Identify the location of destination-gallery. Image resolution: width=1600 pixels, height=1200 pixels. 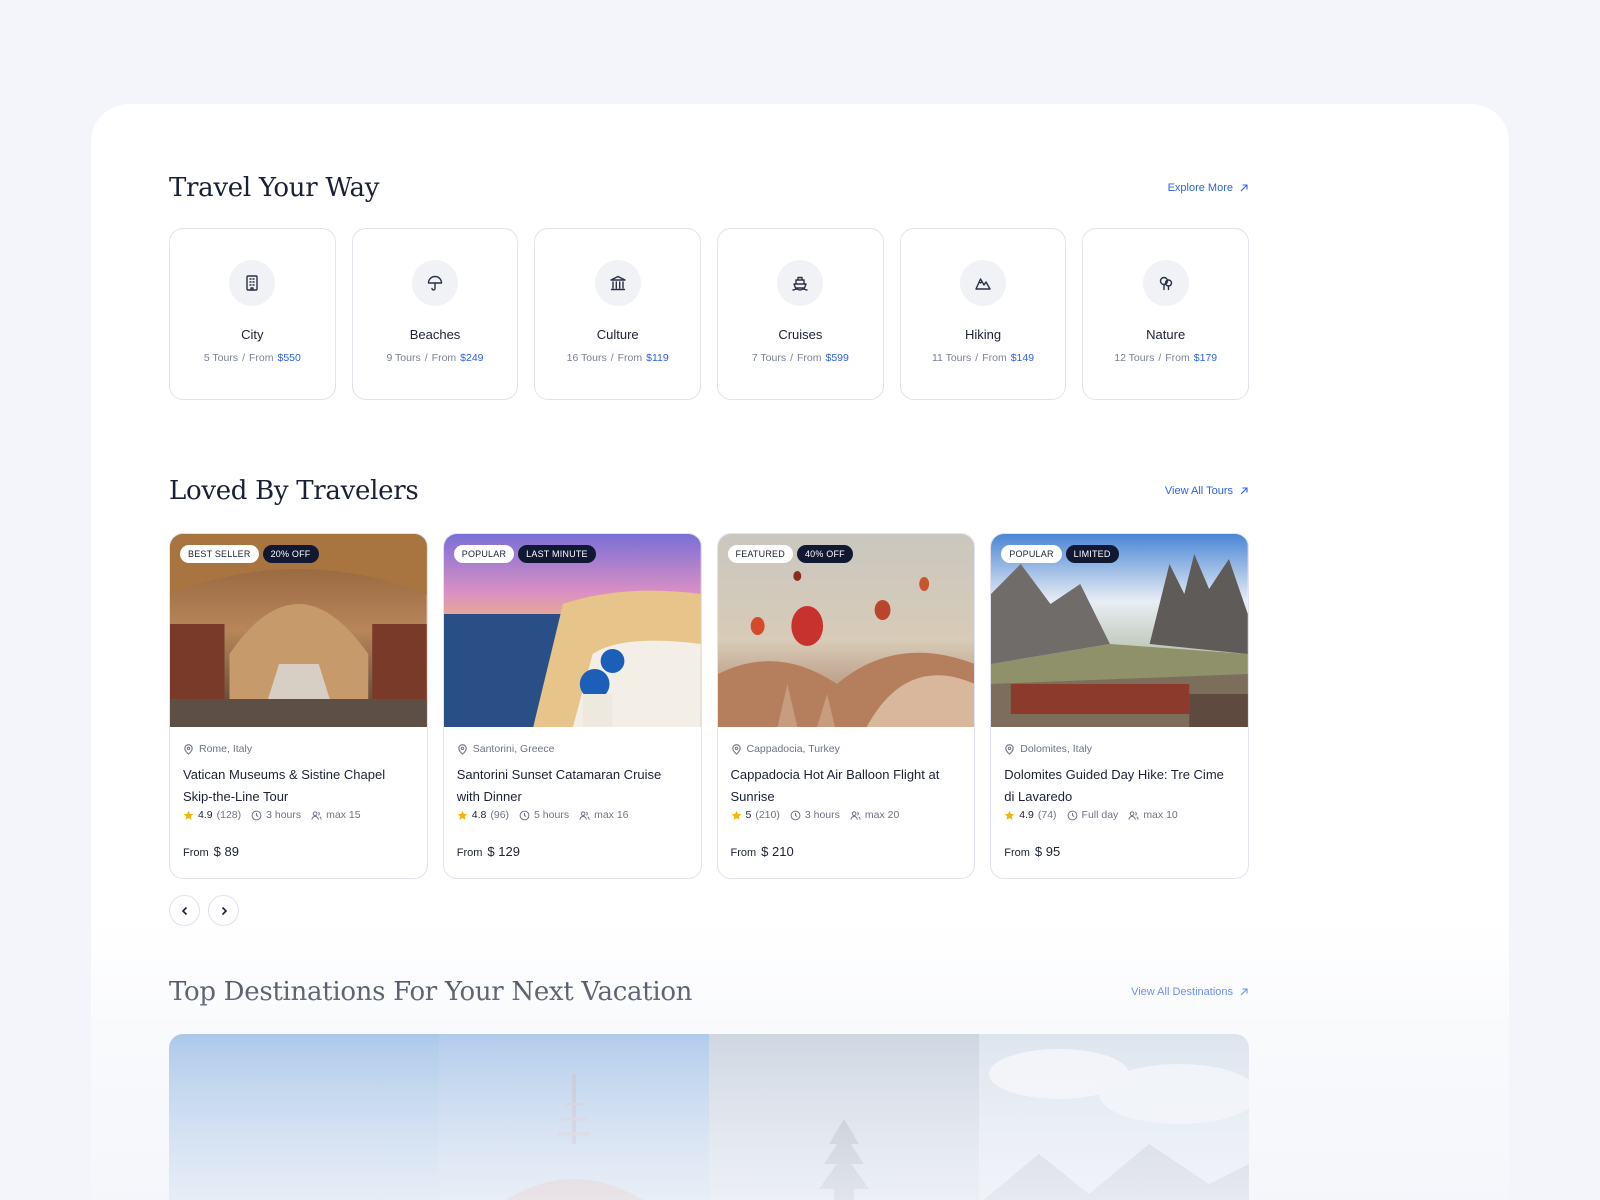
(709, 1117).